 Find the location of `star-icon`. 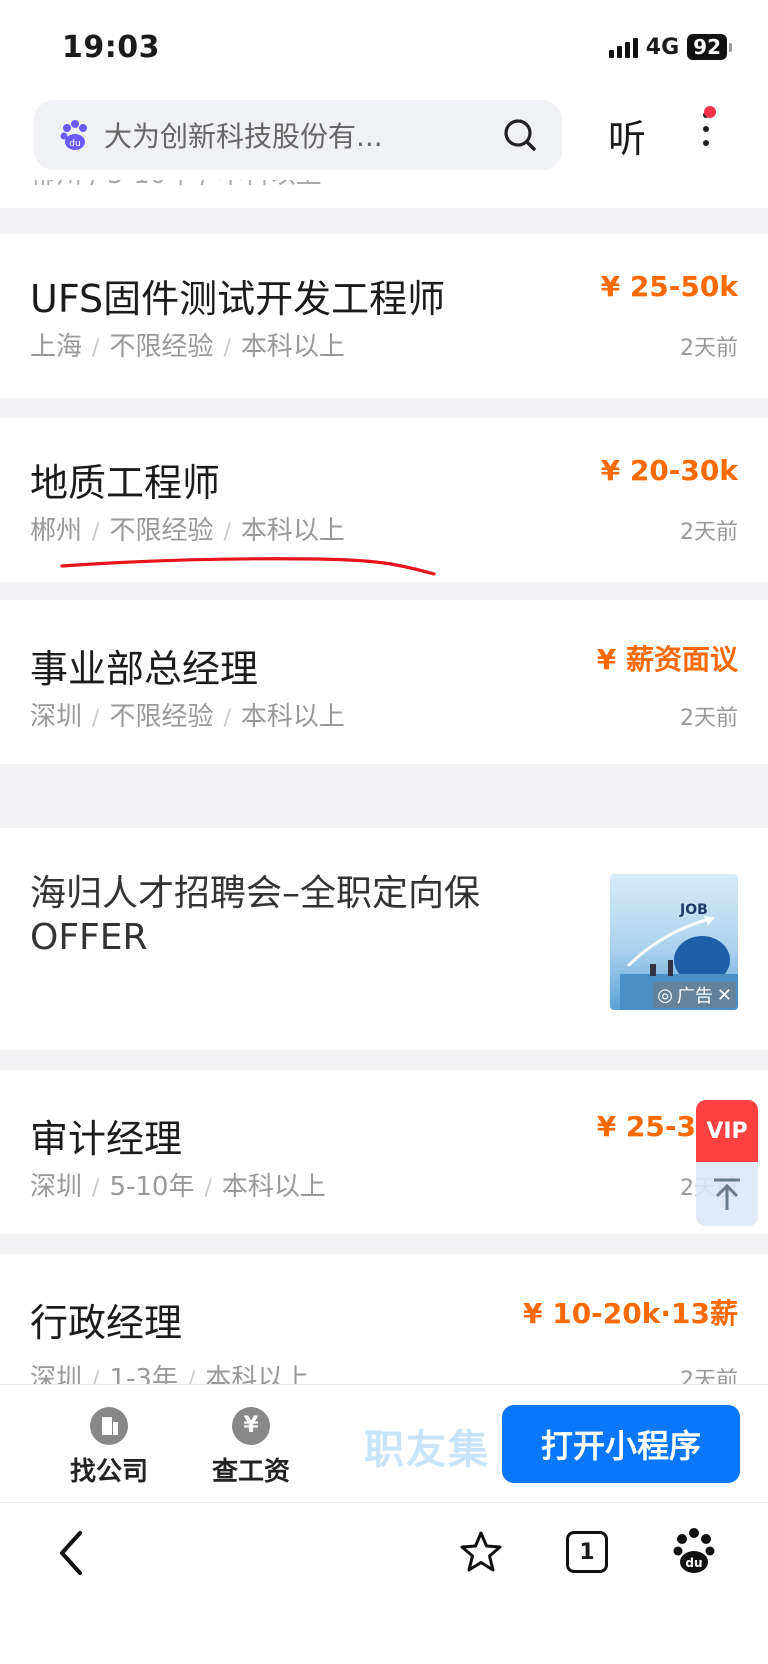

star-icon is located at coordinates (481, 1552).